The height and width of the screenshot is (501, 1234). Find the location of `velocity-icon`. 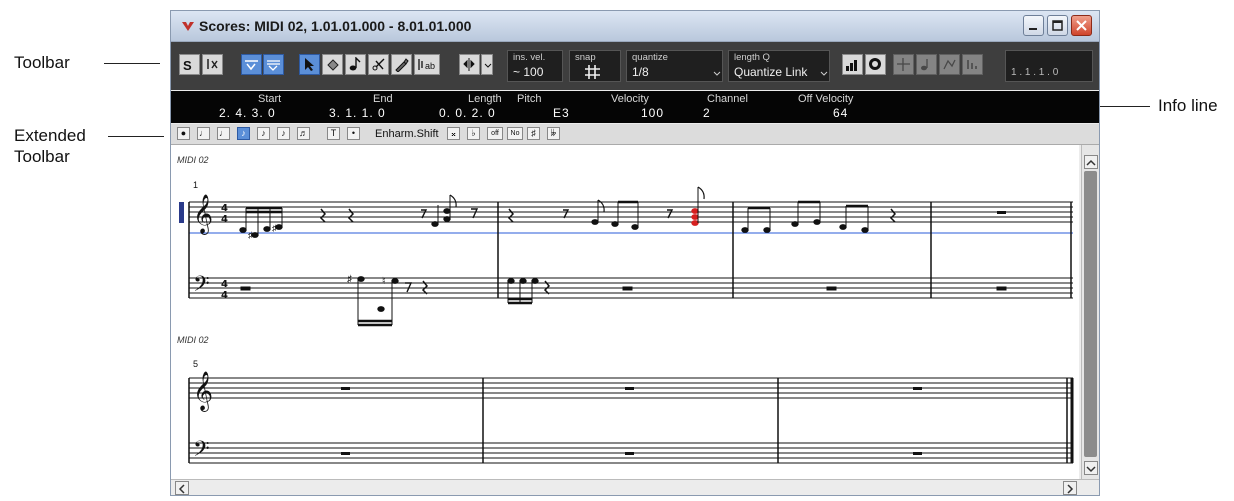

velocity-icon is located at coordinates (972, 64).